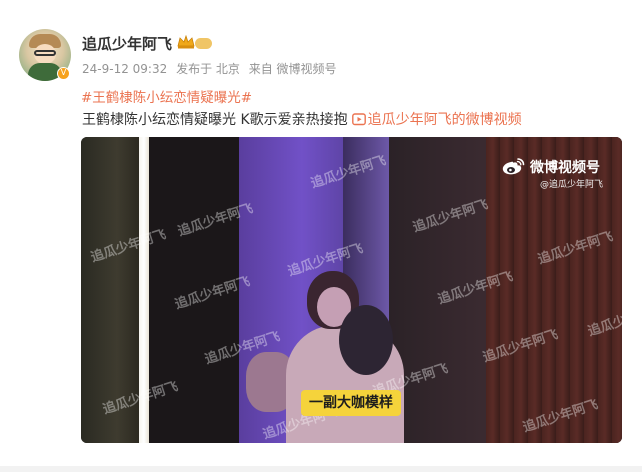  What do you see at coordinates (358, 119) in the screenshot?
I see `video-link-icon` at bounding box center [358, 119].